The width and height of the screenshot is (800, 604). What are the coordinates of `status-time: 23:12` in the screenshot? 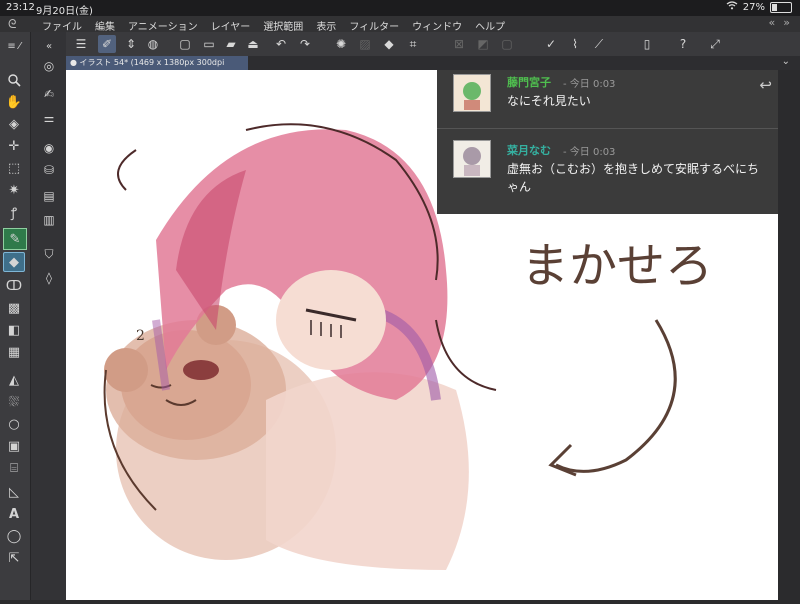 It's located at (20, 7).